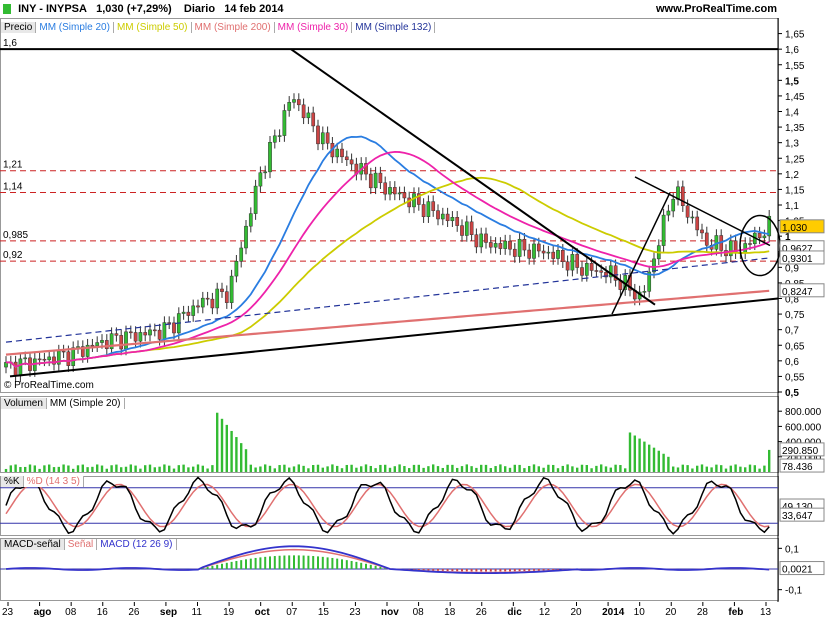  What do you see at coordinates (168, 612) in the screenshot?
I see `x-tick-label: sep` at bounding box center [168, 612].